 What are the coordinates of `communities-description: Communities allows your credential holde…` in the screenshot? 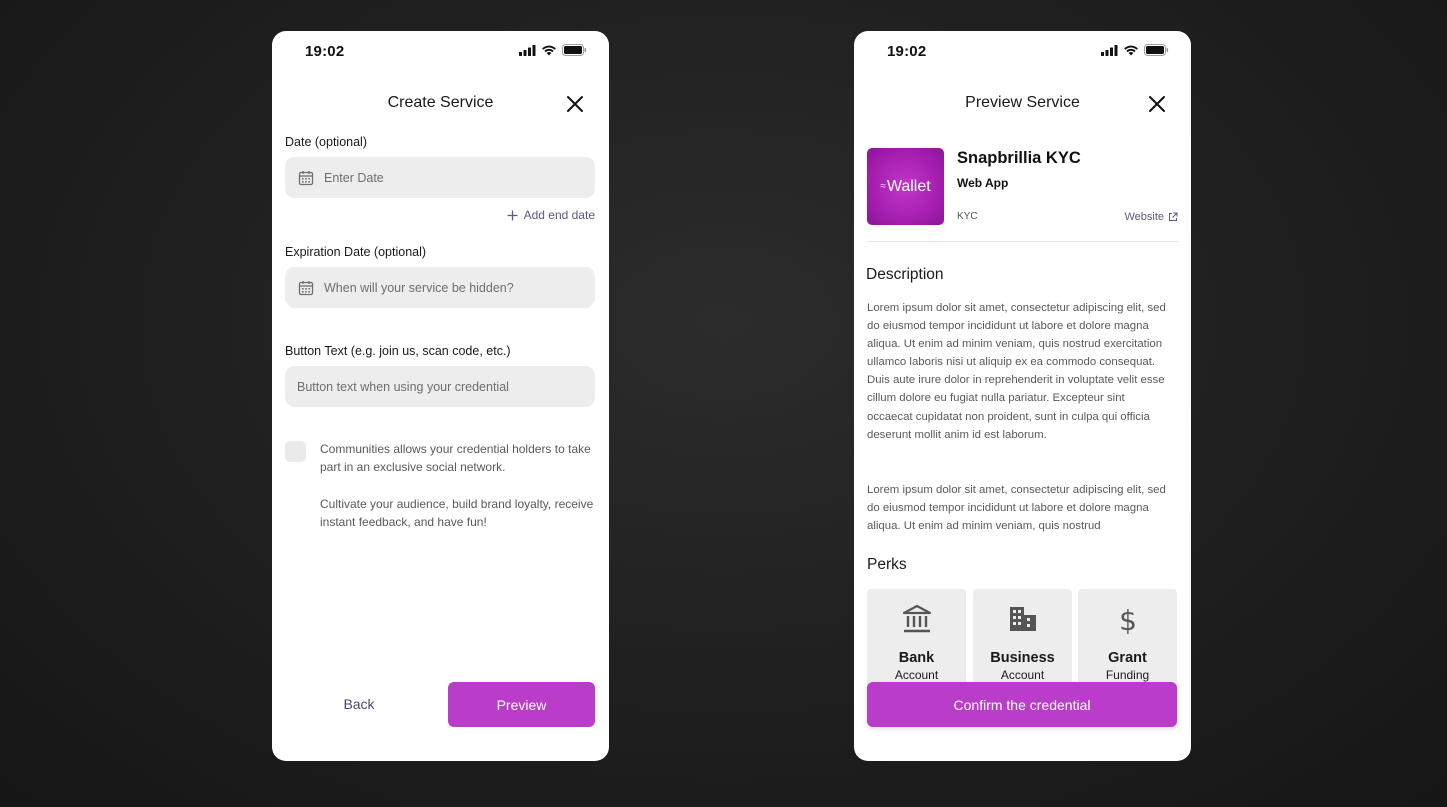 It's located at (455, 458).